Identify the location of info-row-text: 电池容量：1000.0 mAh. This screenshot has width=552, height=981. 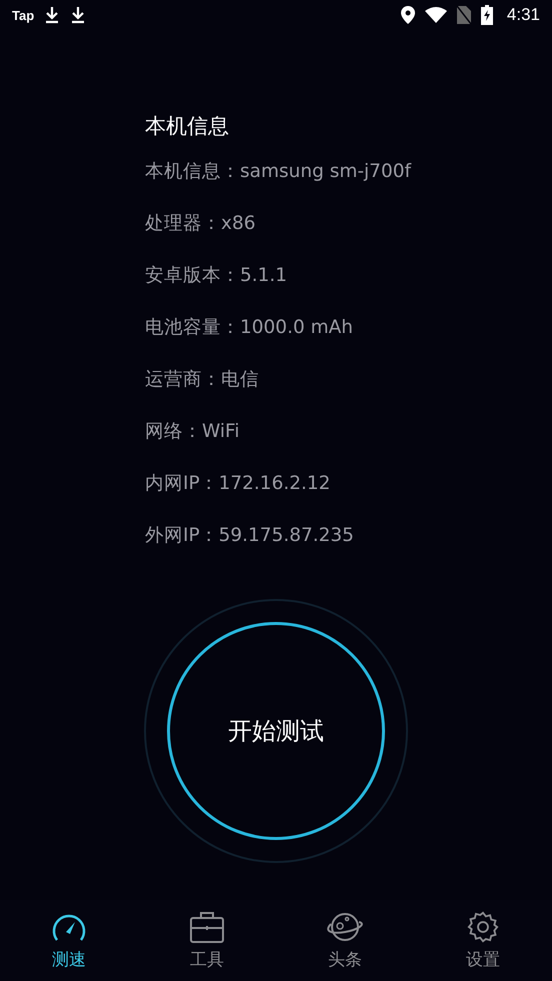
(249, 328).